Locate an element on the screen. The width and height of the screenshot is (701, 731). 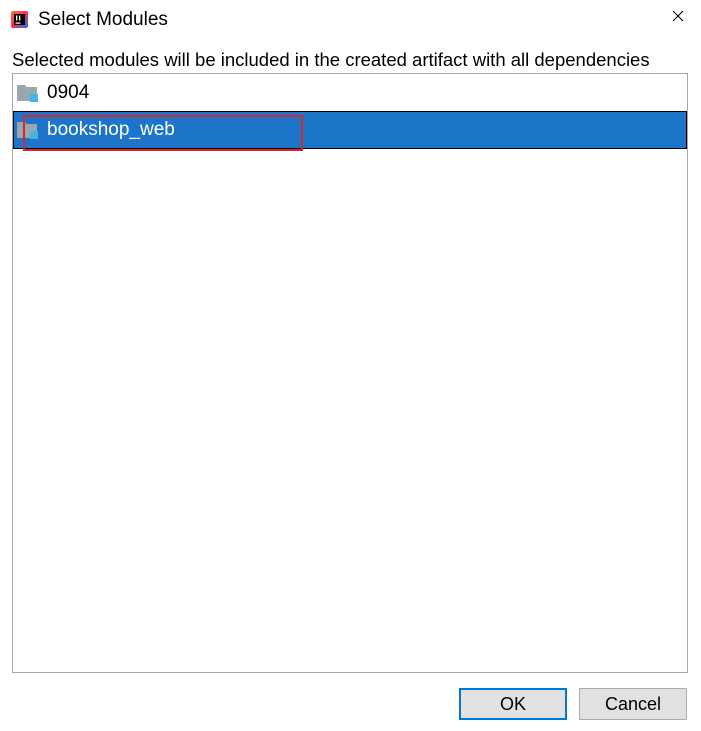
list-item-0904: 0904 is located at coordinates (350, 93).